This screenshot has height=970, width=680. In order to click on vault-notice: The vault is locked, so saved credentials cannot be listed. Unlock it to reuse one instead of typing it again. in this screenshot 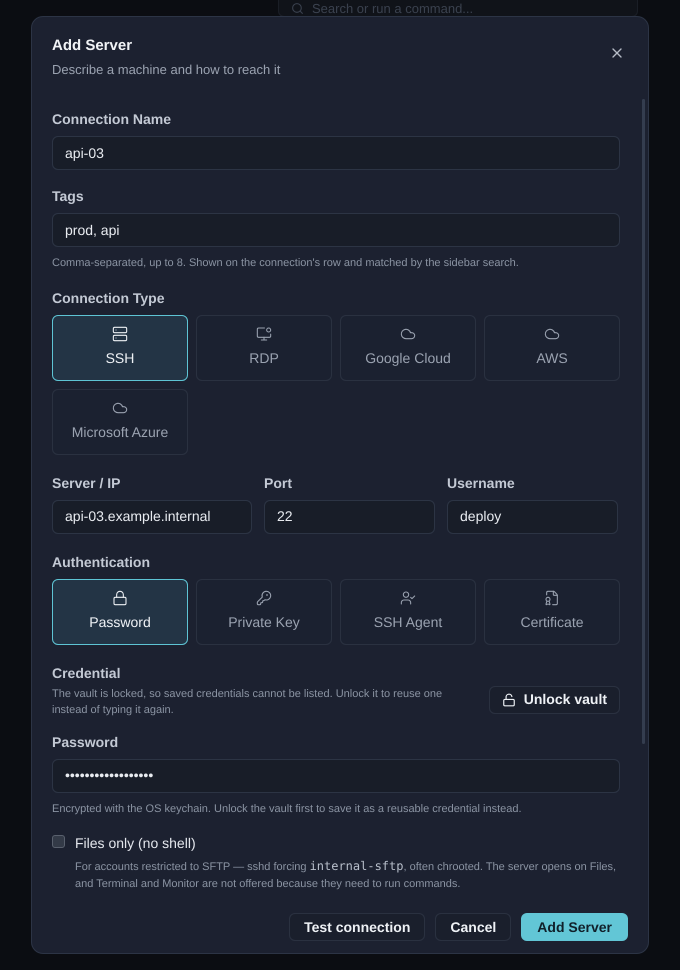, I will do `click(248, 702)`.